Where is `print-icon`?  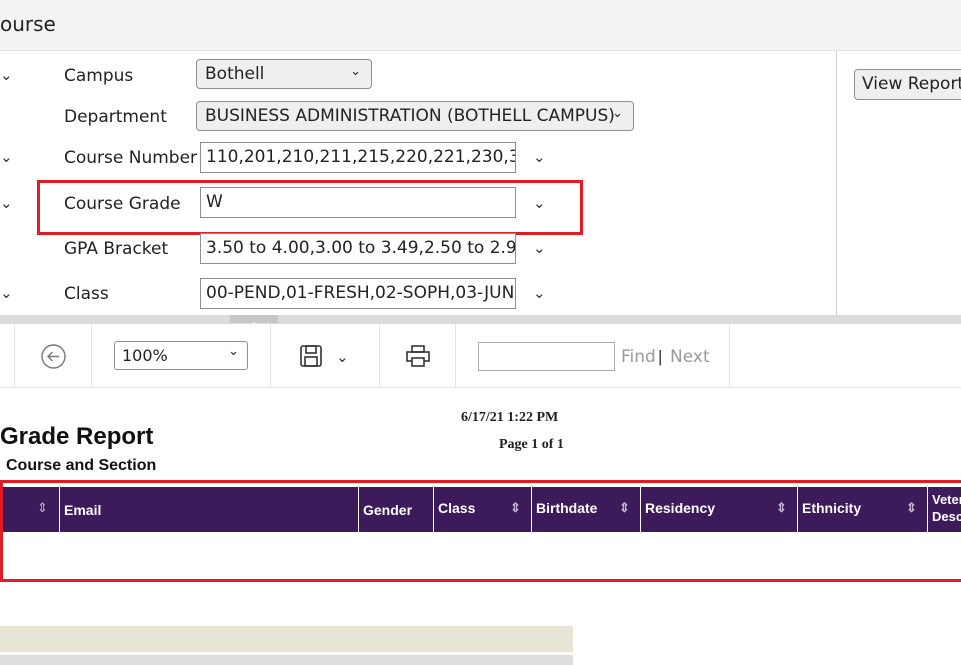
print-icon is located at coordinates (418, 356).